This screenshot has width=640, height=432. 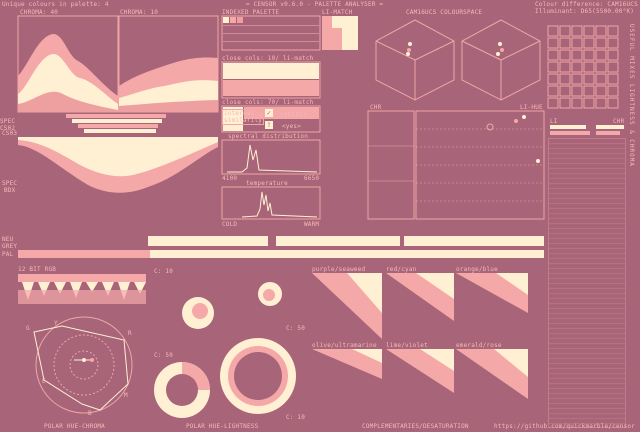 What do you see at coordinates (164, 355) in the screenshot?
I see `c50-b-label: C: 50` at bounding box center [164, 355].